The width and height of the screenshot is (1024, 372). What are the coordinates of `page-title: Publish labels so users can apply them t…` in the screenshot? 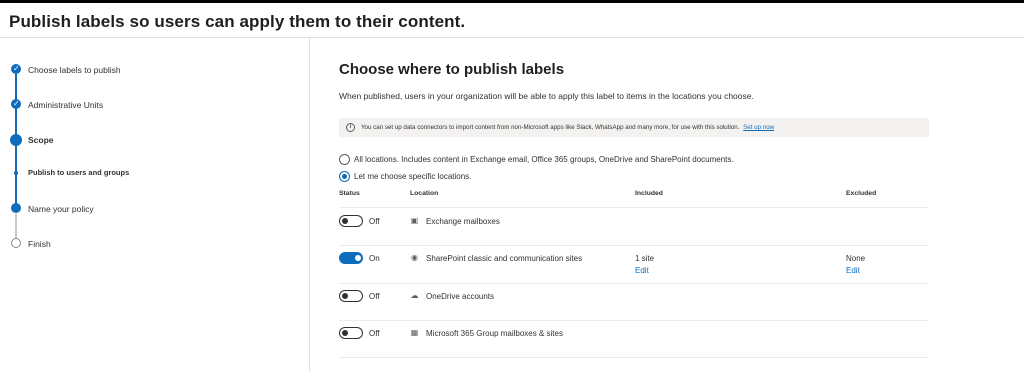 It's located at (237, 21).